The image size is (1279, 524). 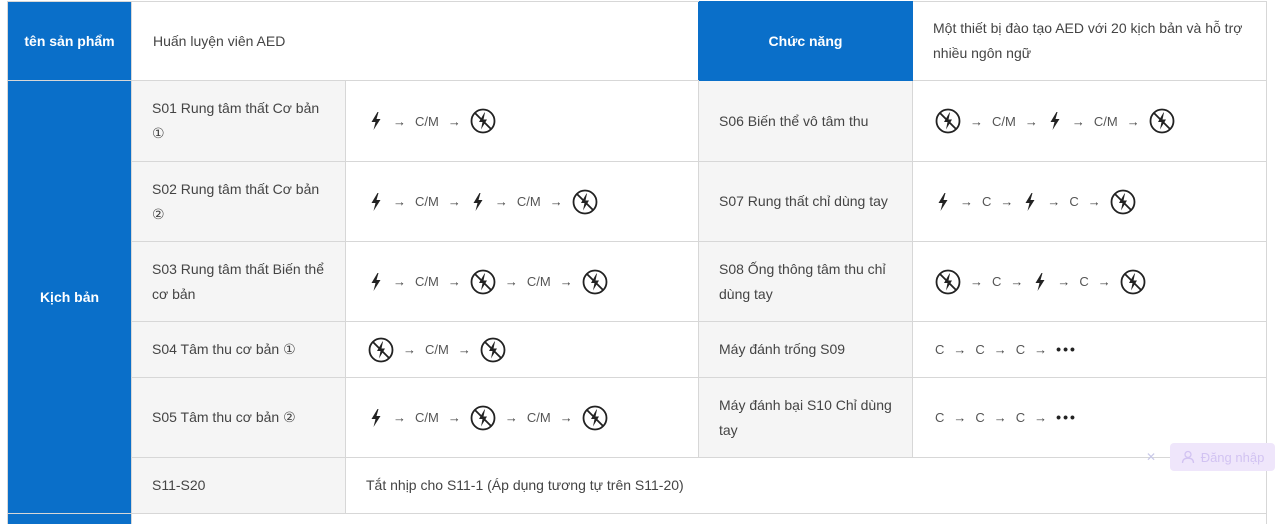 I want to click on product-name-label: tên sản phẩm, so click(x=69, y=41).